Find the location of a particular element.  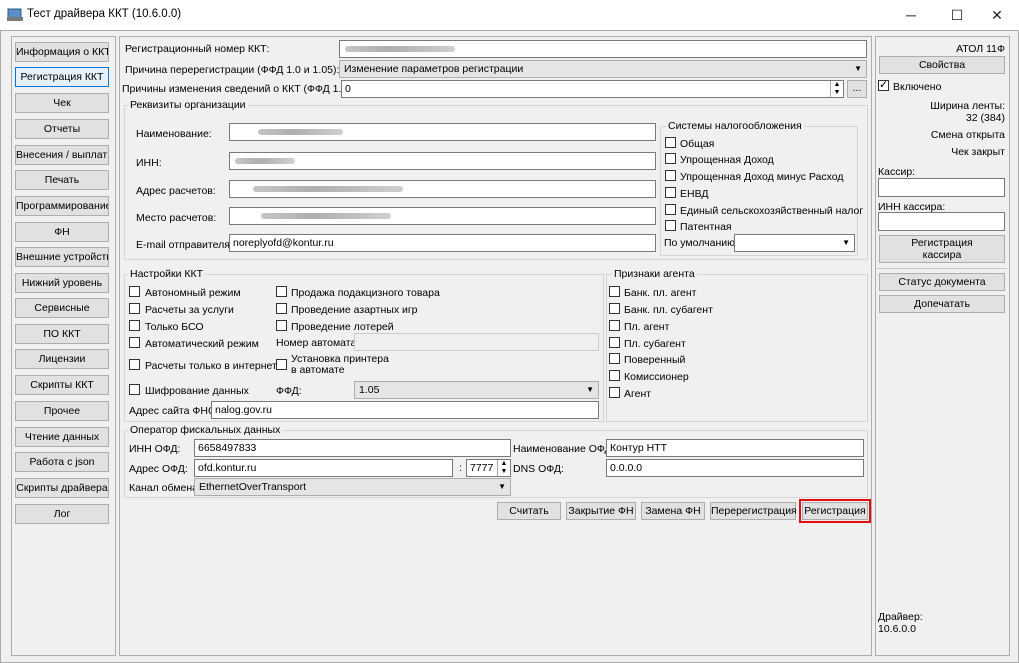

register-cashier-button: Регистрация кассира is located at coordinates (942, 249).